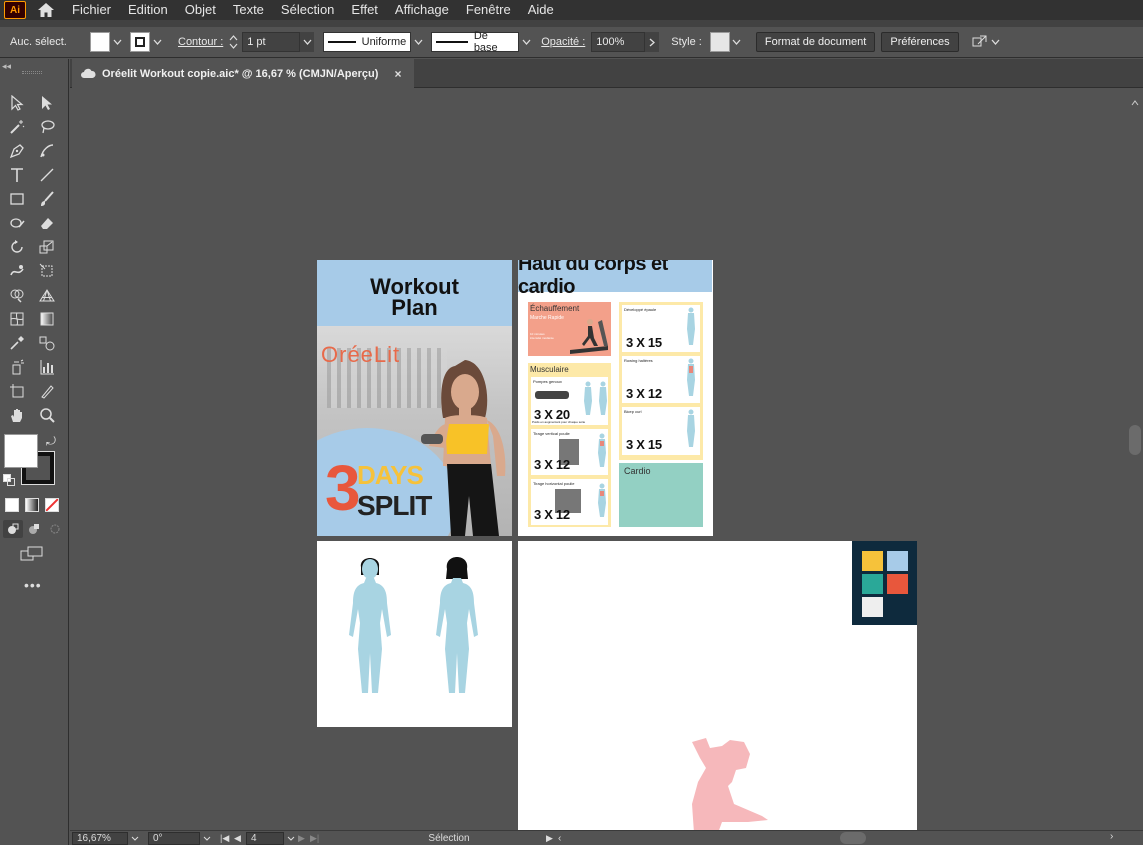  Describe the element at coordinates (17, 151) in the screenshot. I see `pen-tool-icon` at that location.